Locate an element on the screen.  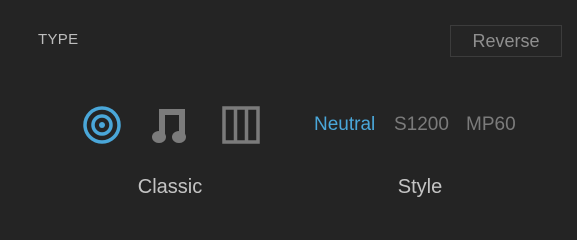
style-option-mp60: MP60 is located at coordinates (491, 125).